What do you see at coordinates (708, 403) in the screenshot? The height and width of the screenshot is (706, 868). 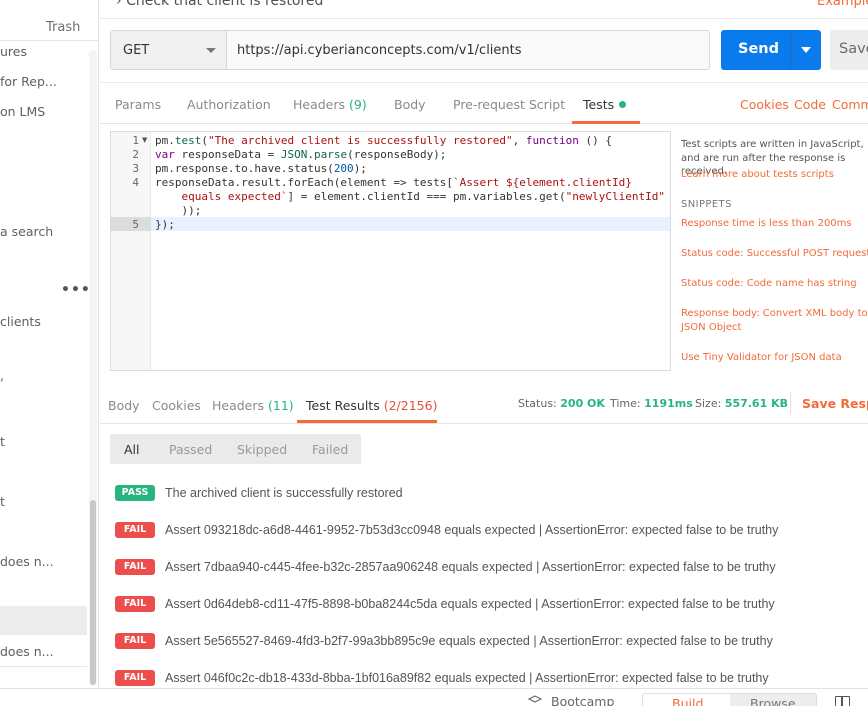 I see `size-label: Size:` at bounding box center [708, 403].